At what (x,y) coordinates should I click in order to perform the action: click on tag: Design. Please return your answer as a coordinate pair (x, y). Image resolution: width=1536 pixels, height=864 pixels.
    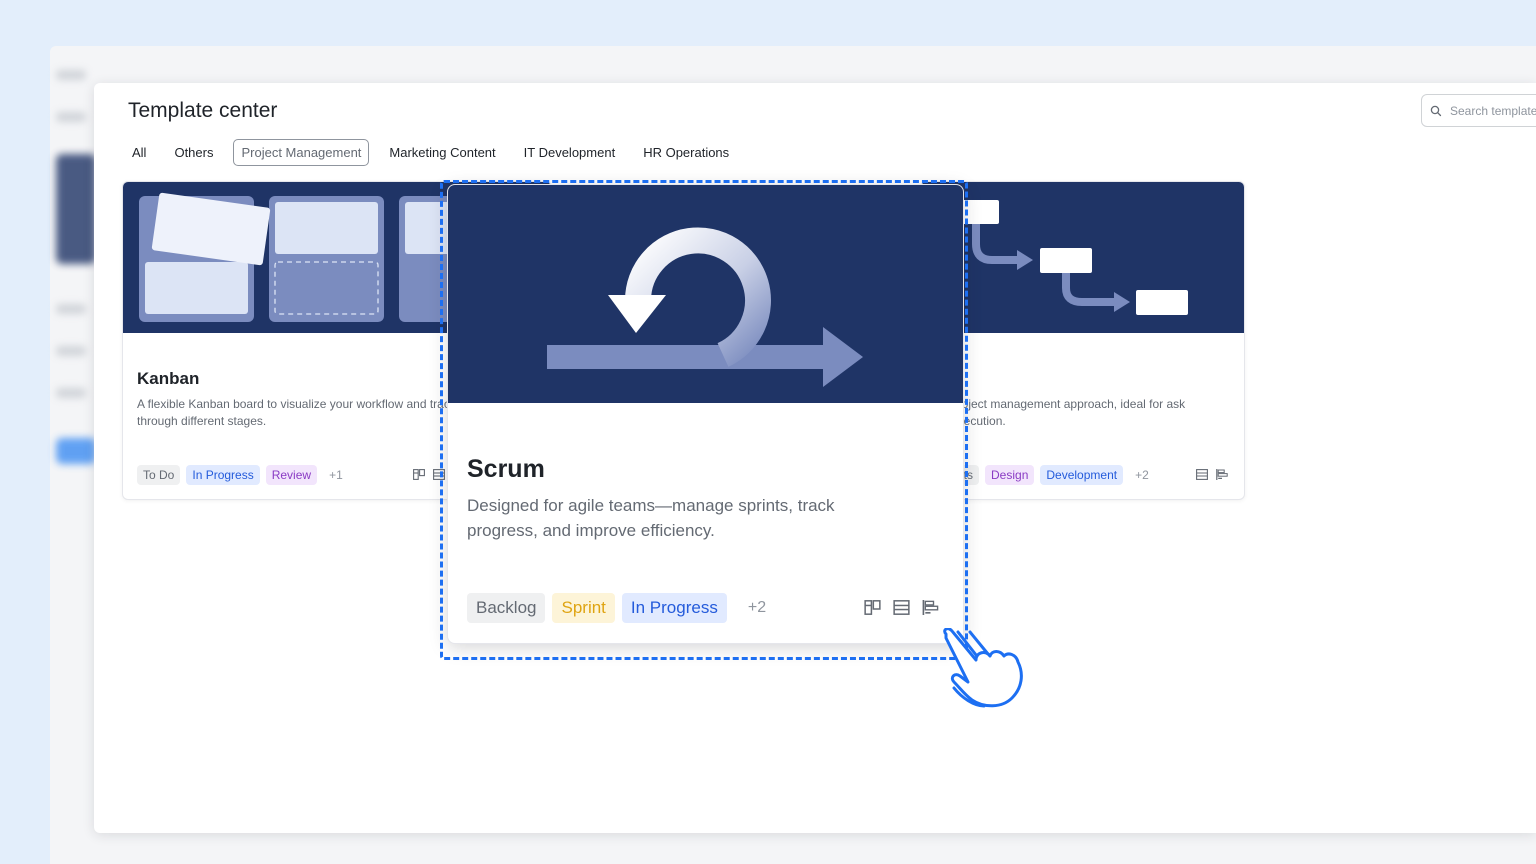
    Looking at the image, I should click on (1010, 475).